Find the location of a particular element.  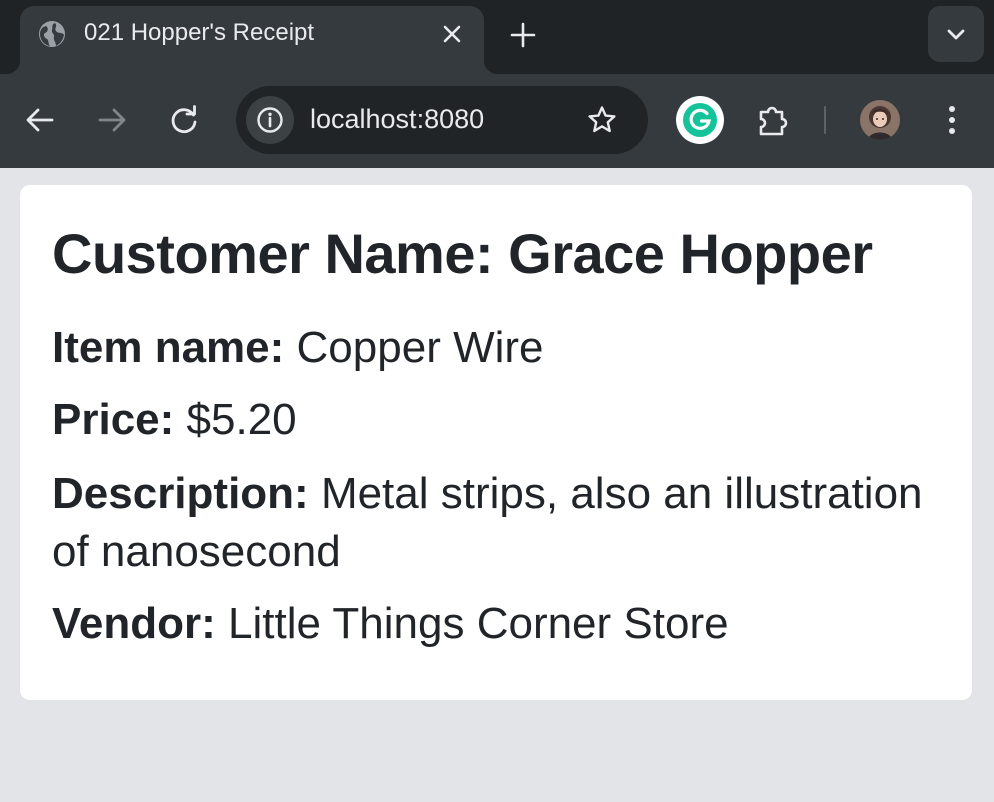

arrow-right-icon is located at coordinates (112, 120).